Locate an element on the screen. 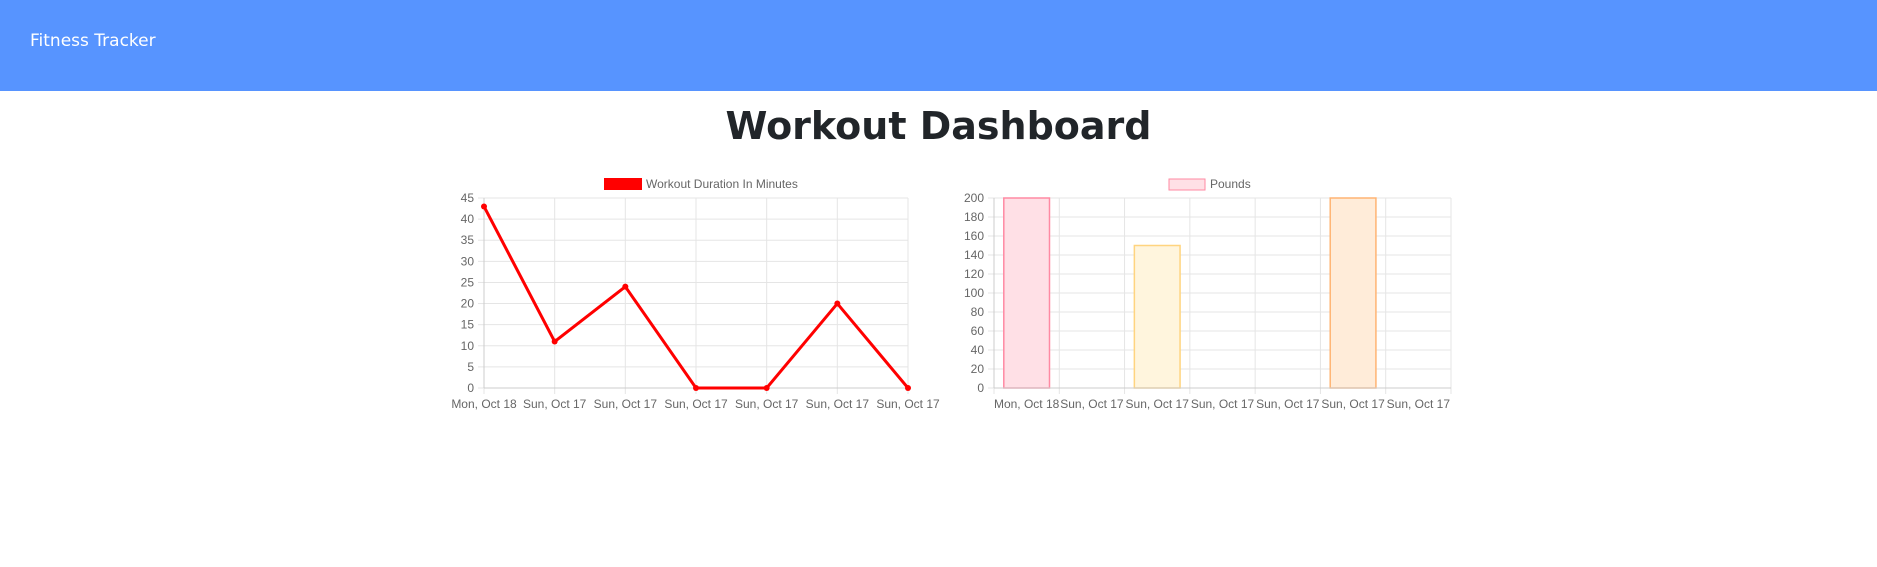 Image resolution: width=1877 pixels, height=567 pixels. y-tick-label: 30 is located at coordinates (468, 261).